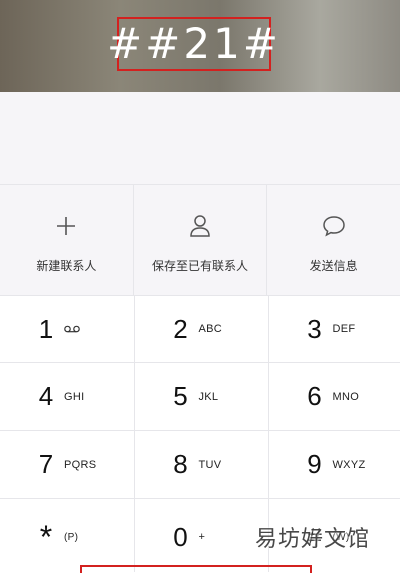 This screenshot has height=575, width=400. What do you see at coordinates (333, 266) in the screenshot?
I see `send-message-label: 发送信息` at bounding box center [333, 266].